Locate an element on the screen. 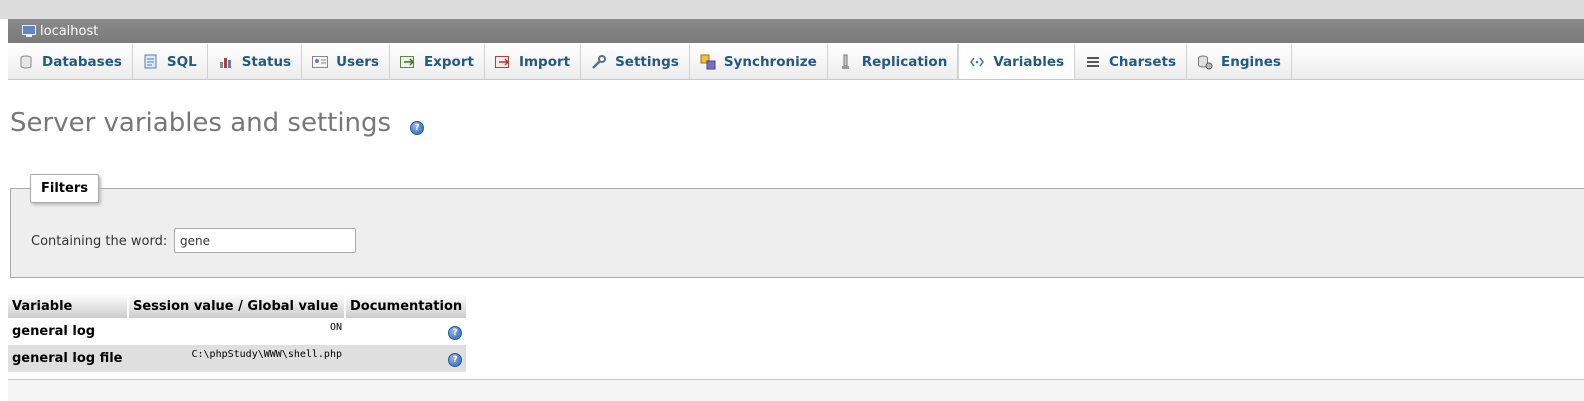  tab-sql: SQL is located at coordinates (170, 61).